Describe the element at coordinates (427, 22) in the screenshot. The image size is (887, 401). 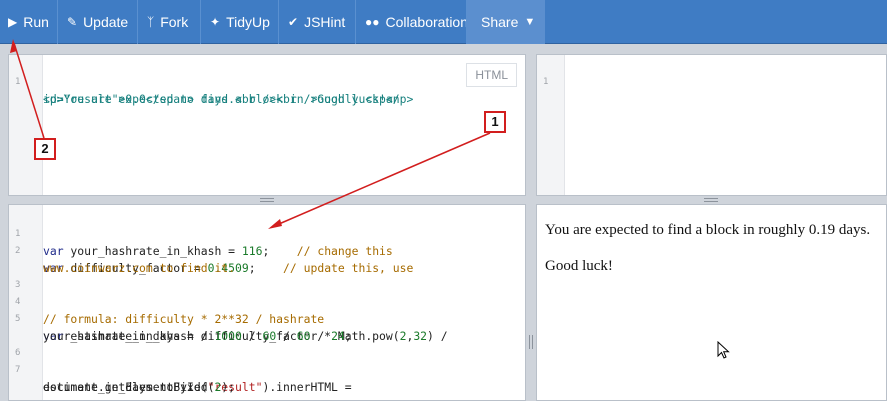
I see `collaboration-label: Collaboration` at that location.